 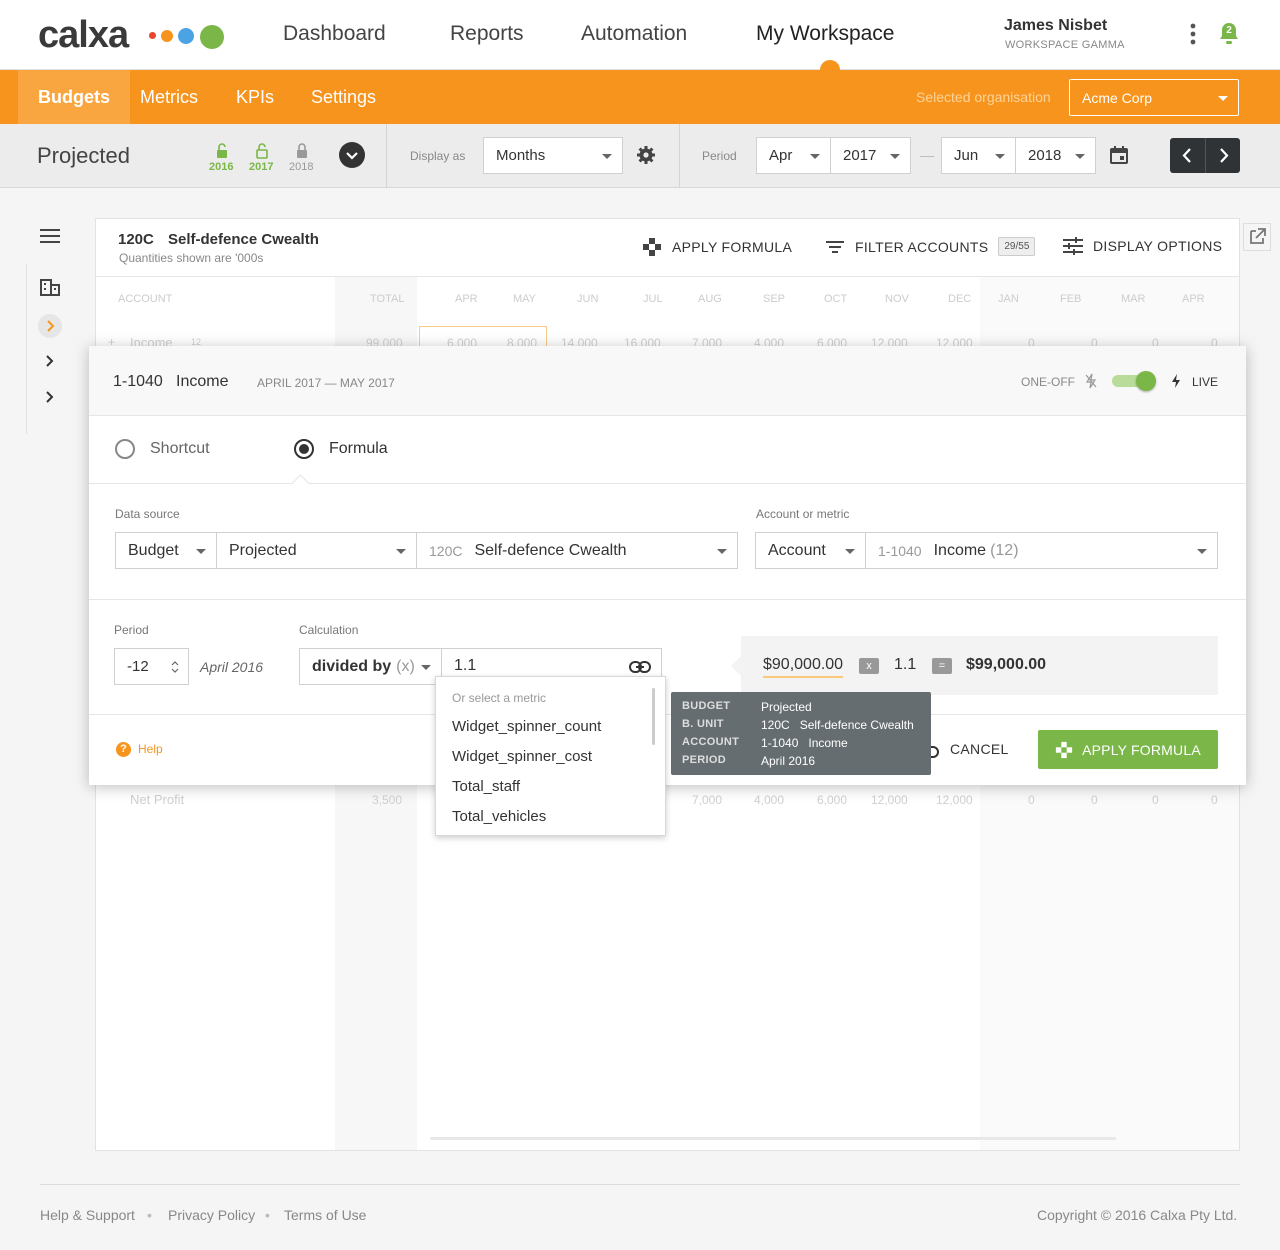 What do you see at coordinates (860, 155) in the screenshot?
I see `period-from-year: 2017` at bounding box center [860, 155].